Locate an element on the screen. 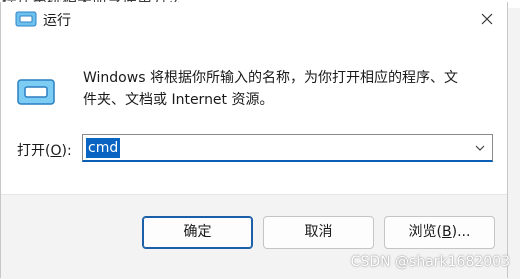 The height and width of the screenshot is (279, 520). open-label-prefix: 打开( is located at coordinates (34, 151).